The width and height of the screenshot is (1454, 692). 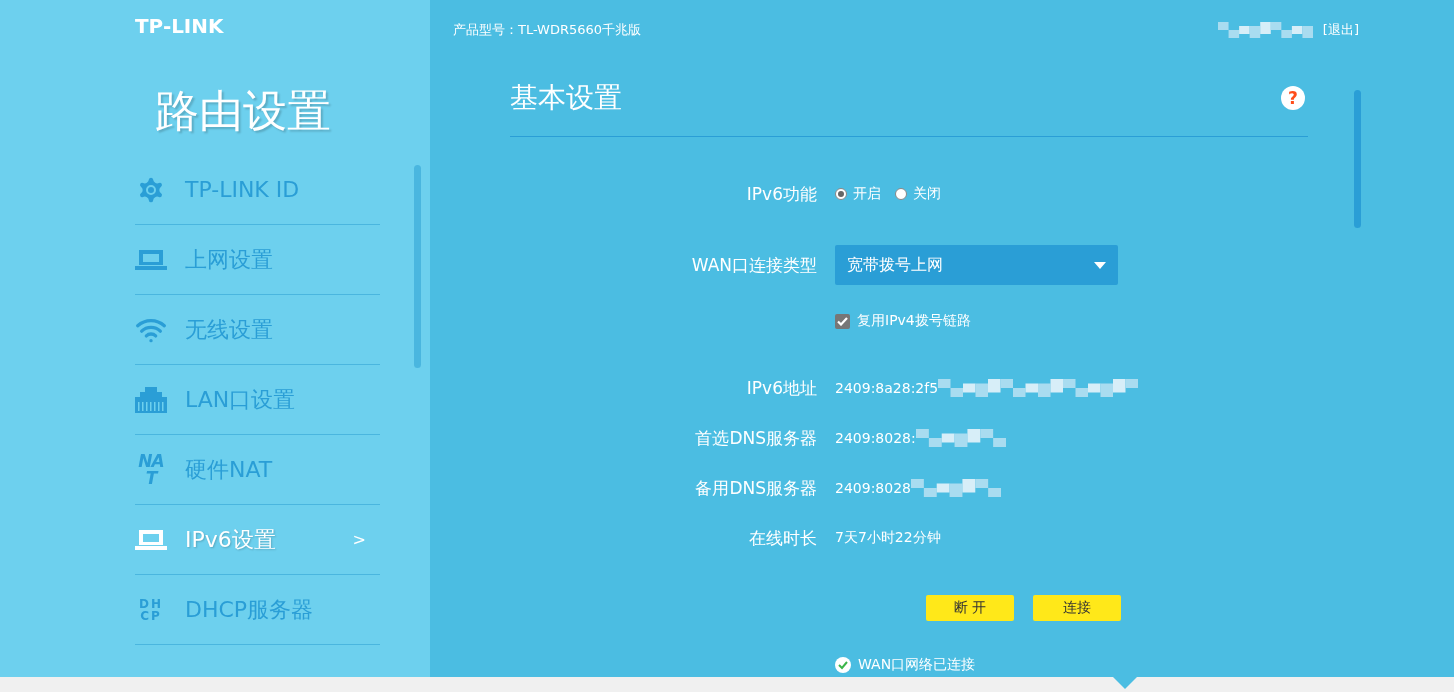 I want to click on brand-logo: TP-LINK, so click(x=179, y=26).